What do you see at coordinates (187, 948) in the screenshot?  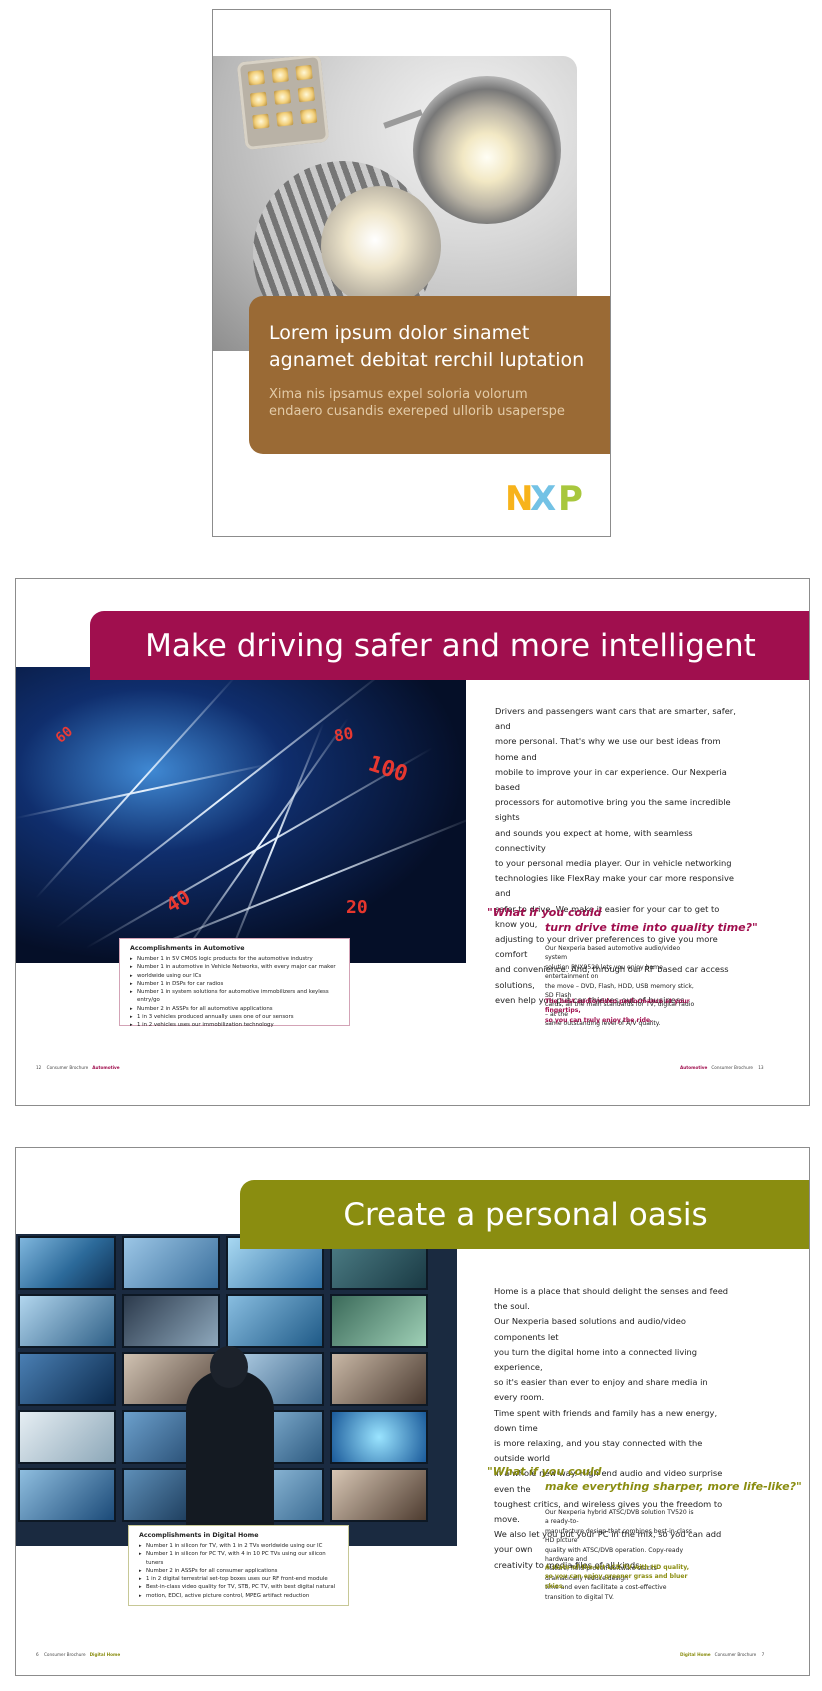 I see `accomplishments-title: Accomplishments in Automotive` at bounding box center [187, 948].